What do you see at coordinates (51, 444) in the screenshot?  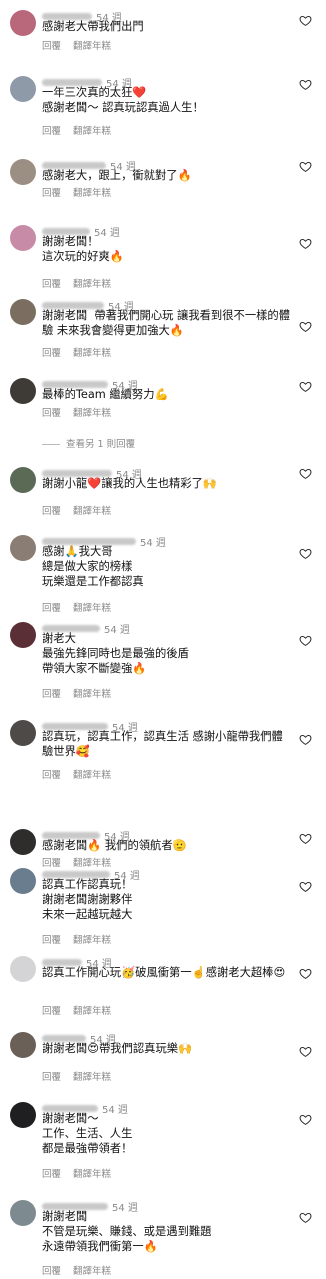 I see `divider-line` at bounding box center [51, 444].